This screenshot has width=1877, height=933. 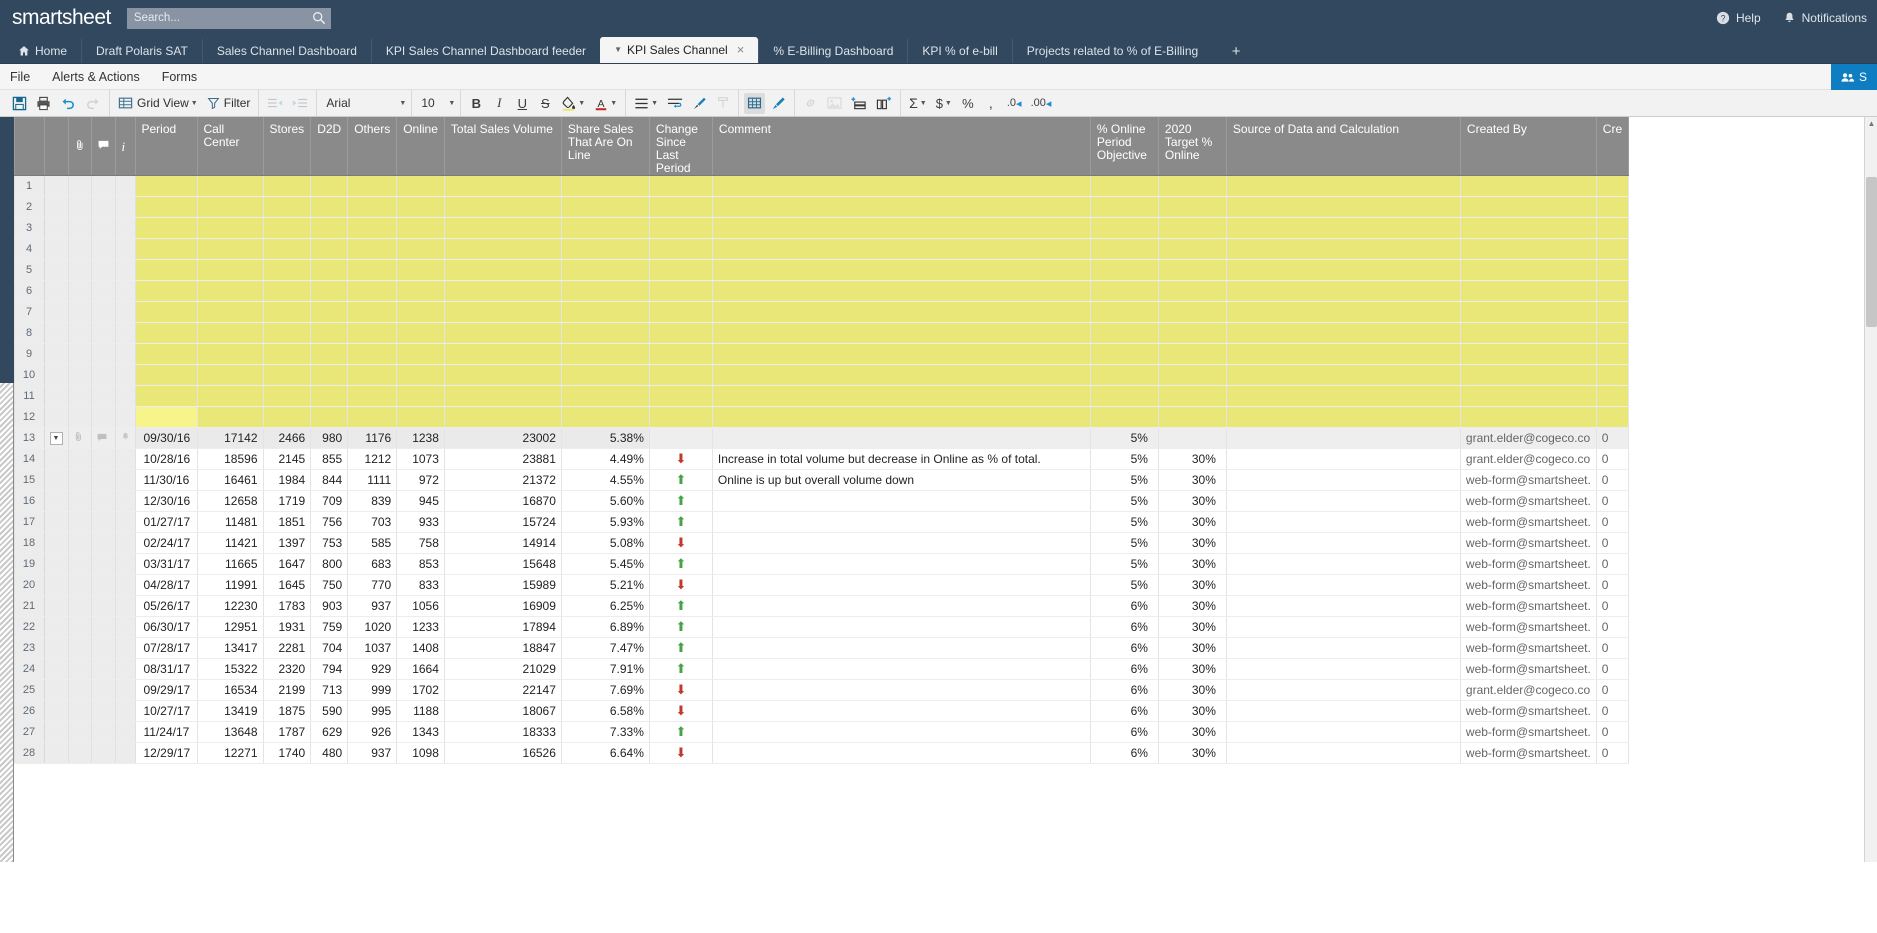 What do you see at coordinates (29, 690) in the screenshot?
I see `row-number: 25` at bounding box center [29, 690].